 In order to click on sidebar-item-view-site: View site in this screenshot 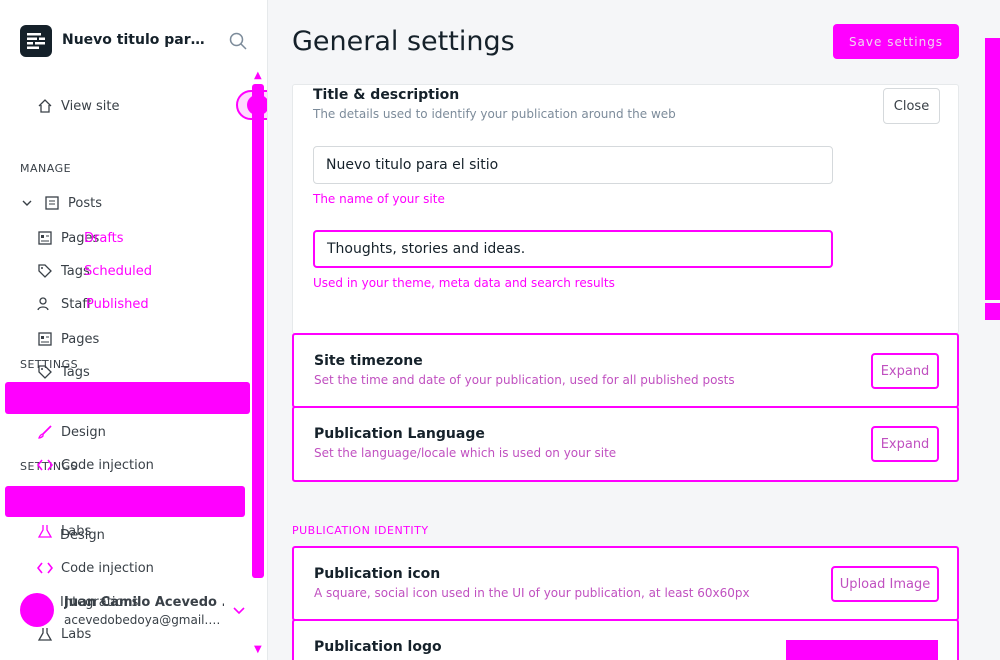, I will do `click(77, 106)`.